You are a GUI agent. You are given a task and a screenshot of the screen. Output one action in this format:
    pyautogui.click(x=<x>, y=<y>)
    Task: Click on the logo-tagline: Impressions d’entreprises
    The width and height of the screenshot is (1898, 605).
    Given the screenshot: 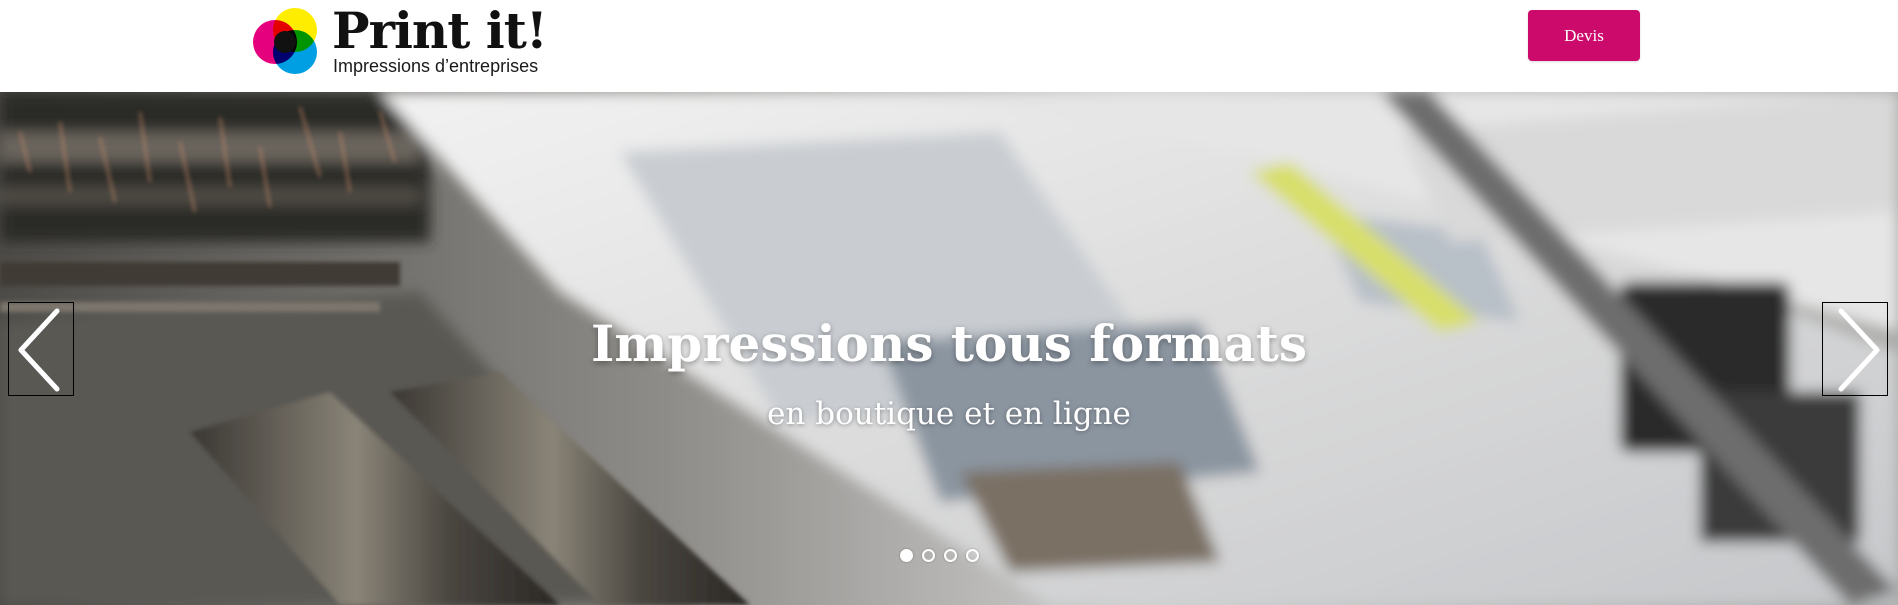 What is the action you would take?
    pyautogui.click(x=436, y=66)
    